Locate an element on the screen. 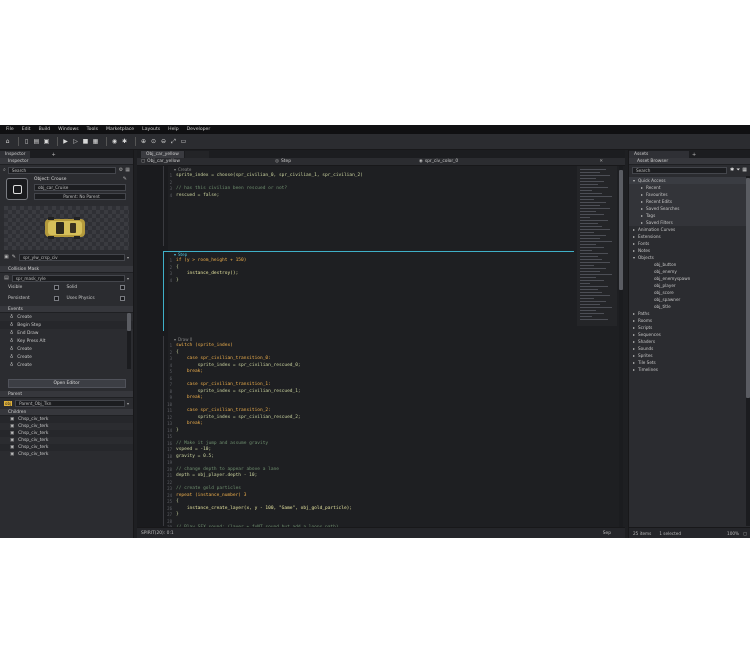  menu-item-help: Help is located at coordinates (173, 129).